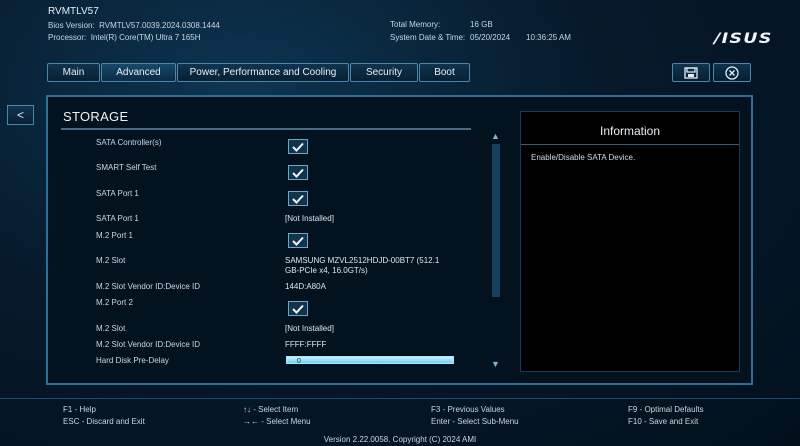  Describe the element at coordinates (126, 167) in the screenshot. I see `smart-self-test-label: SMART Self Test` at that location.